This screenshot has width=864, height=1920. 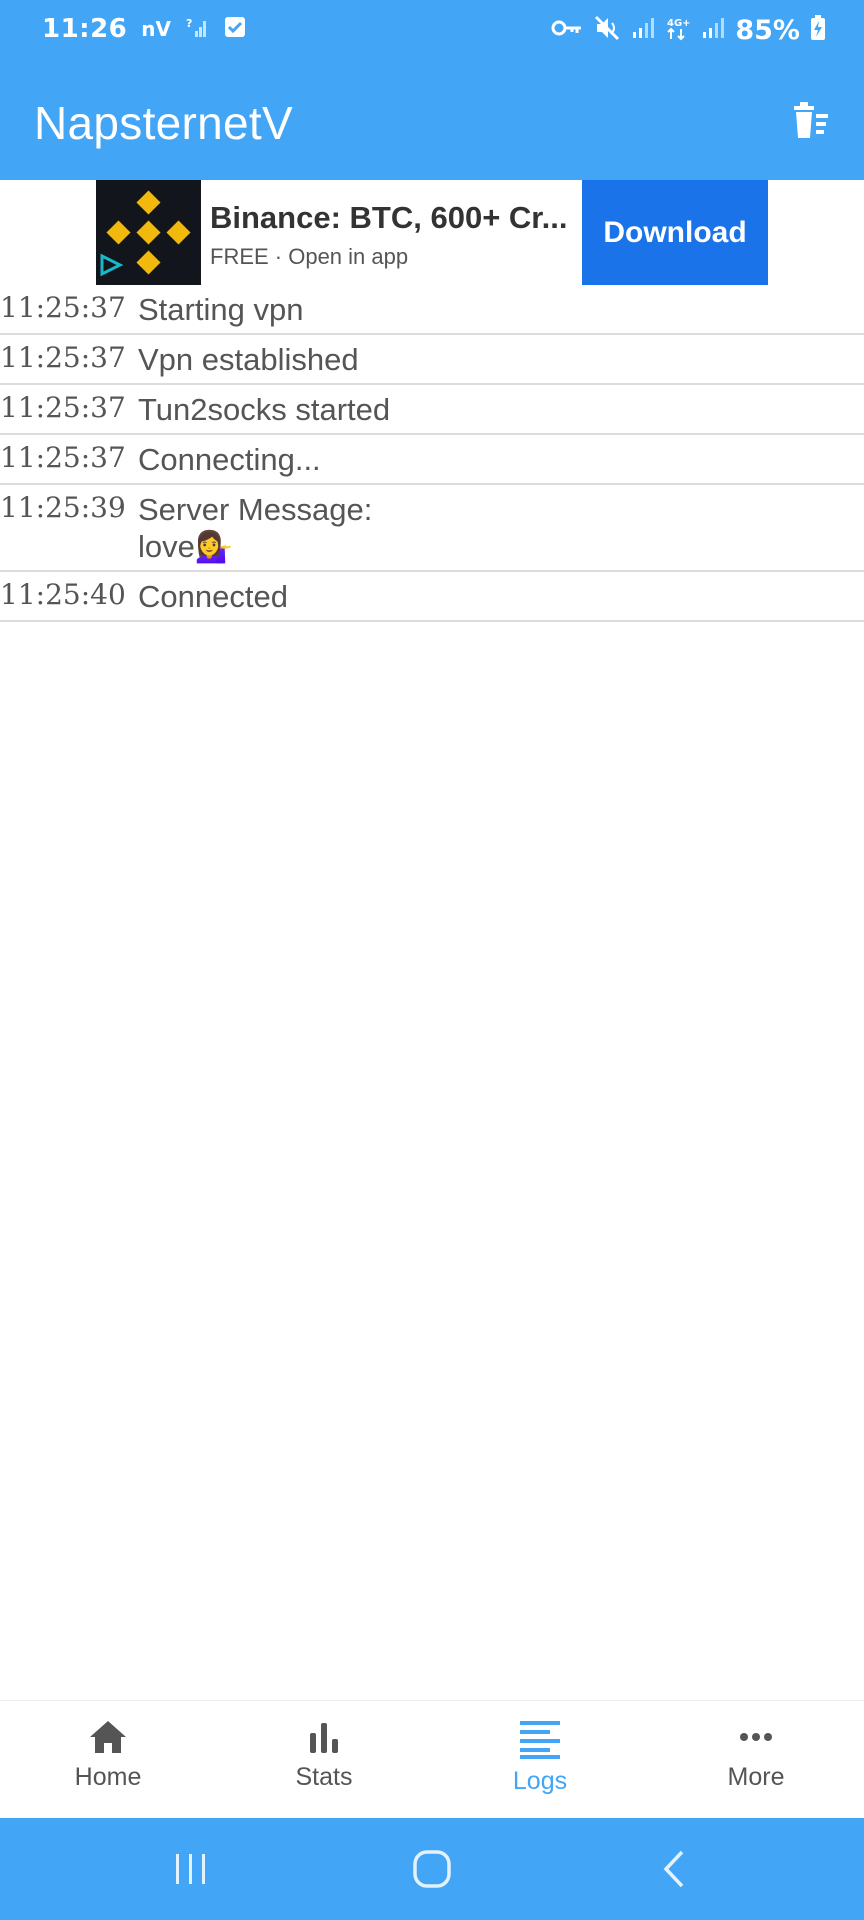 What do you see at coordinates (264, 409) in the screenshot?
I see `log-message: Tun2socks started` at bounding box center [264, 409].